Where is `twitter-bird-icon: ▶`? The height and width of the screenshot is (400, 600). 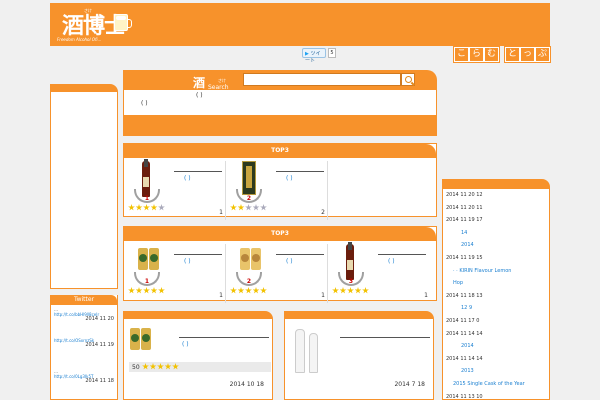 twitter-bird-icon: ▶ is located at coordinates (307, 54).